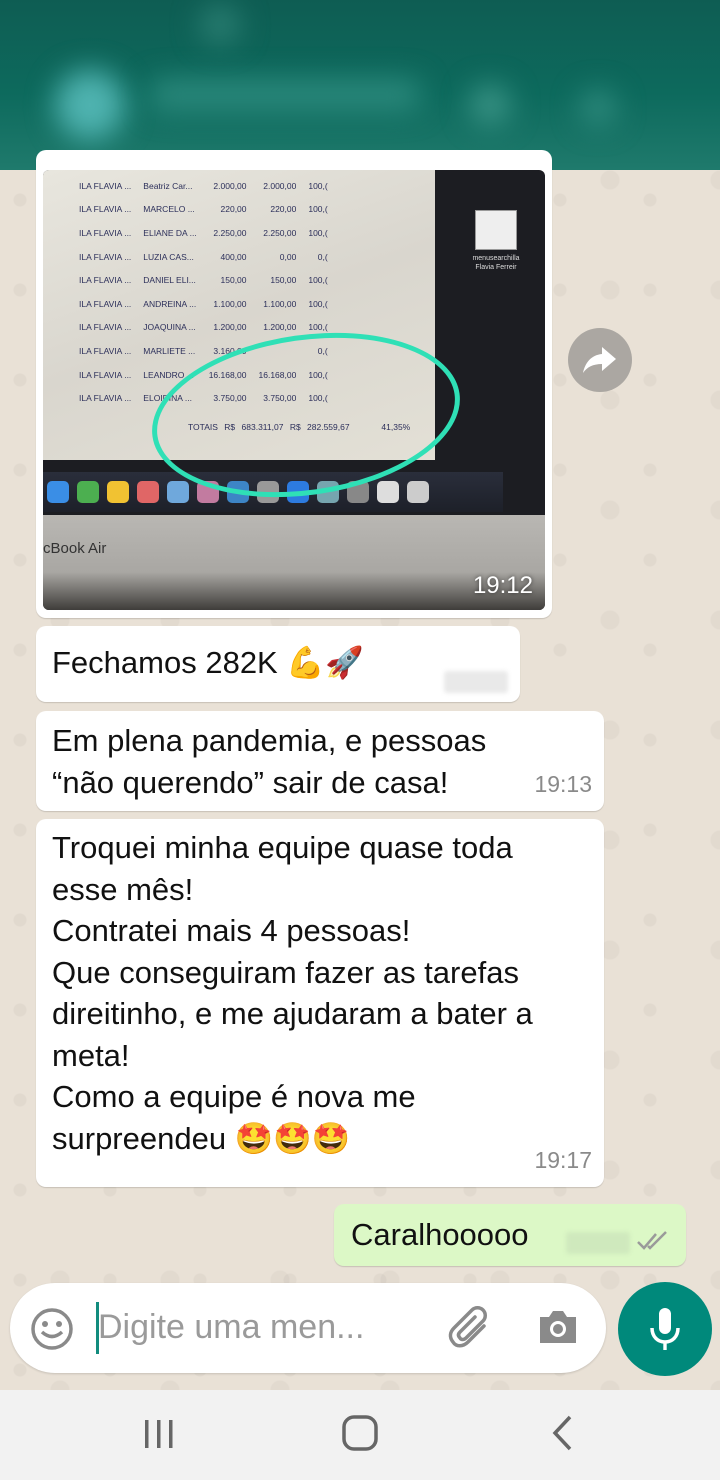 The width and height of the screenshot is (720, 1480). What do you see at coordinates (285, 972) in the screenshot?
I see `message-line: Que conseguiram fazer as tarefas` at bounding box center [285, 972].